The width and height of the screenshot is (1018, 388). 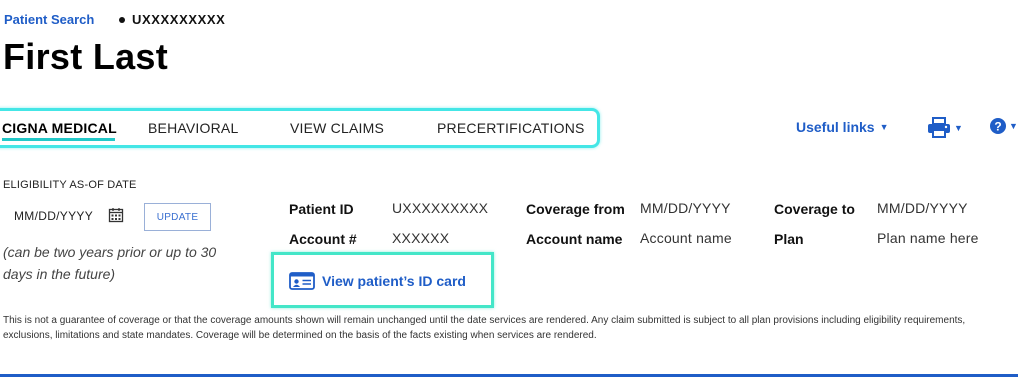 I want to click on print-button: ▼, so click(x=945, y=127).